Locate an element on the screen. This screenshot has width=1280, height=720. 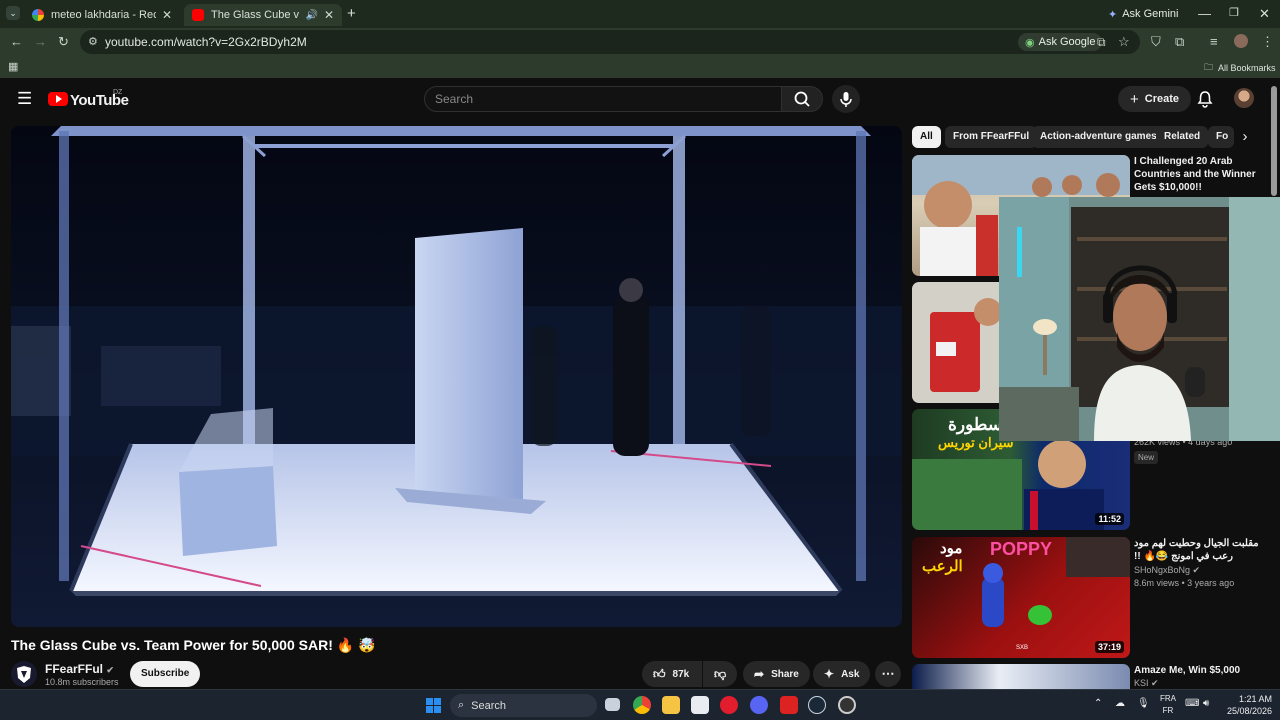
recommended-thumbnail is located at coordinates (1021, 676).